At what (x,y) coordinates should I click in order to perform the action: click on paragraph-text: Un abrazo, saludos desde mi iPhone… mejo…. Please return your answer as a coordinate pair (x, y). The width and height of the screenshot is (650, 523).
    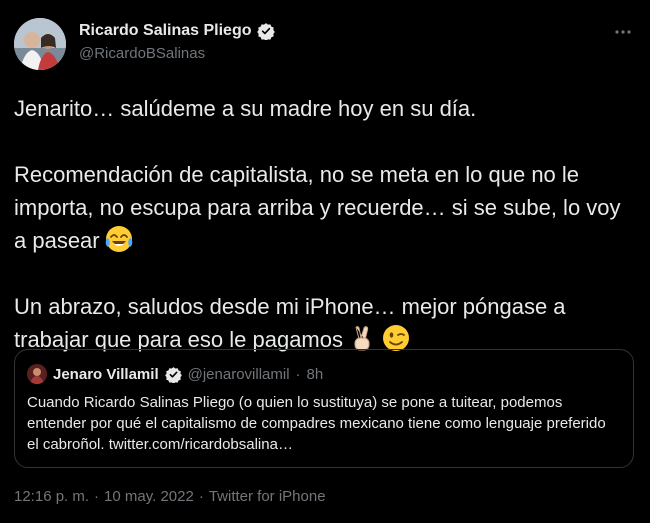
    Looking at the image, I should click on (290, 323).